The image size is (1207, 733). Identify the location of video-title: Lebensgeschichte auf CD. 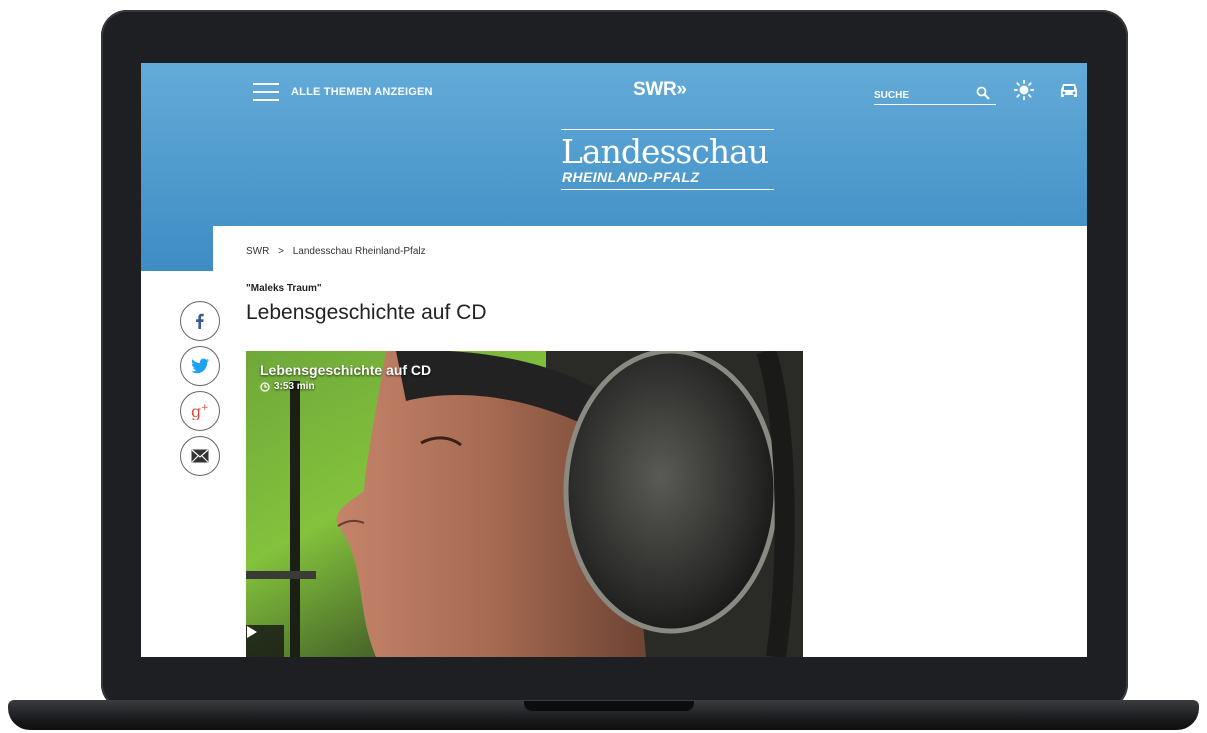
(346, 370).